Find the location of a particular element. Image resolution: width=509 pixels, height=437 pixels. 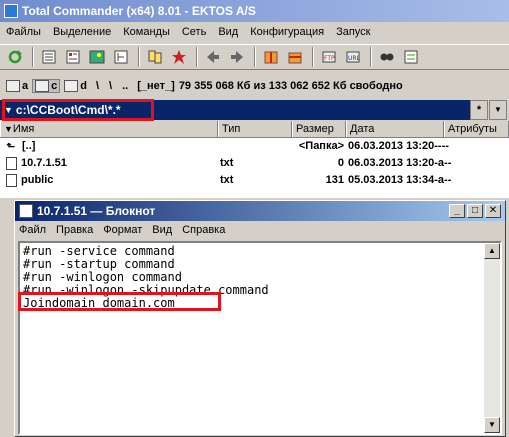

maximize-button: □ is located at coordinates (475, 211).